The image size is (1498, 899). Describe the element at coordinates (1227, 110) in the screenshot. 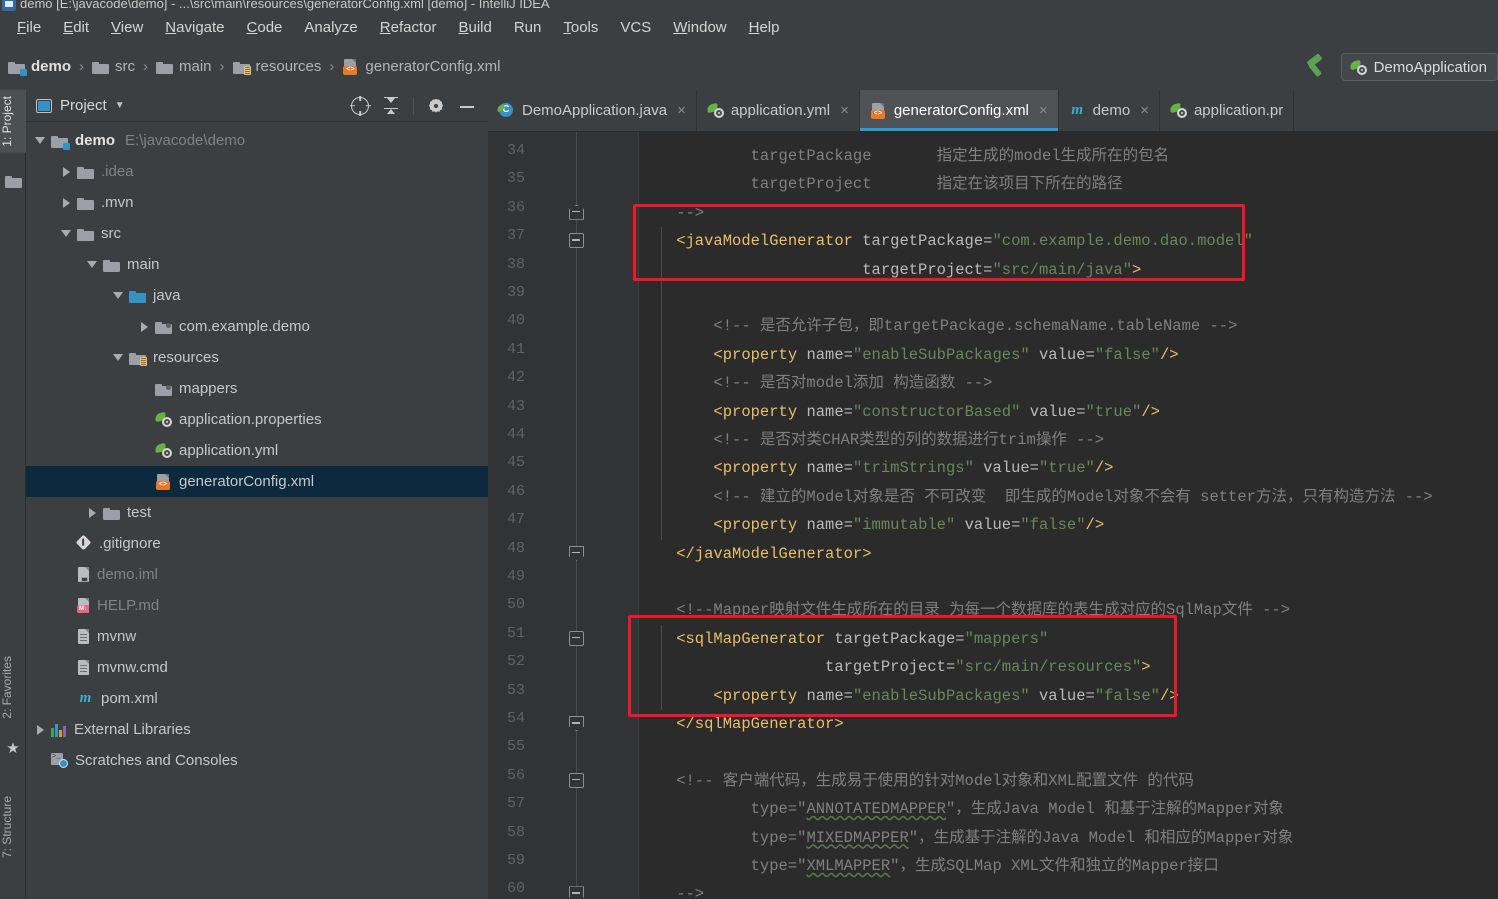

I see `editor-tab-application-pr: application.pr` at that location.